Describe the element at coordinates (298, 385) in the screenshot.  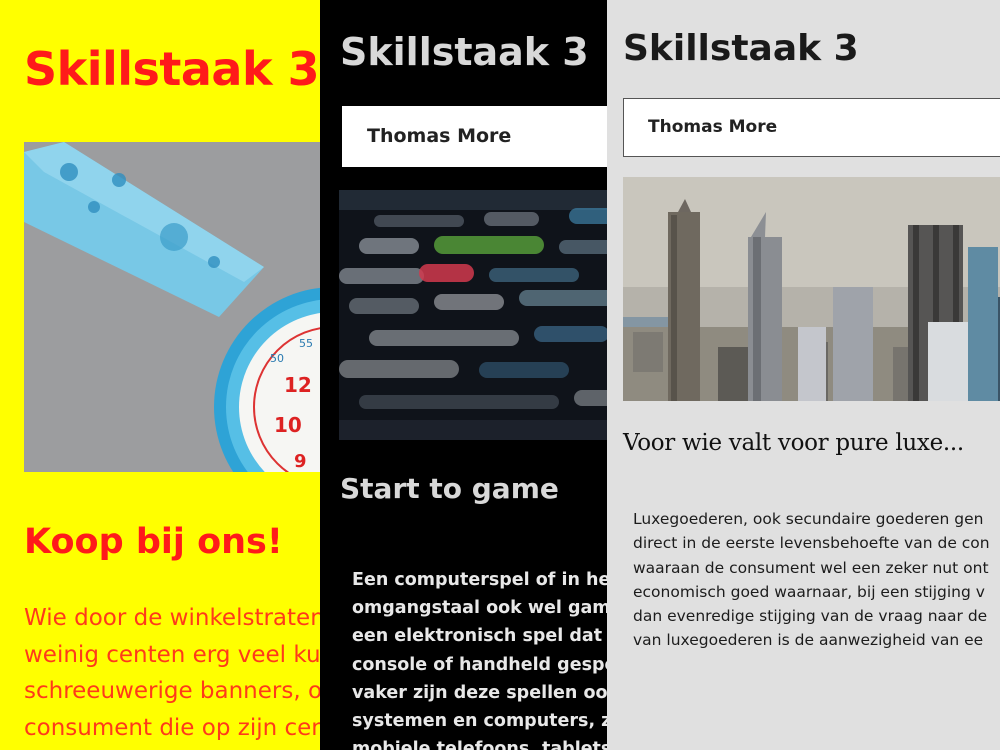
I see `svg-text: 12` at that location.